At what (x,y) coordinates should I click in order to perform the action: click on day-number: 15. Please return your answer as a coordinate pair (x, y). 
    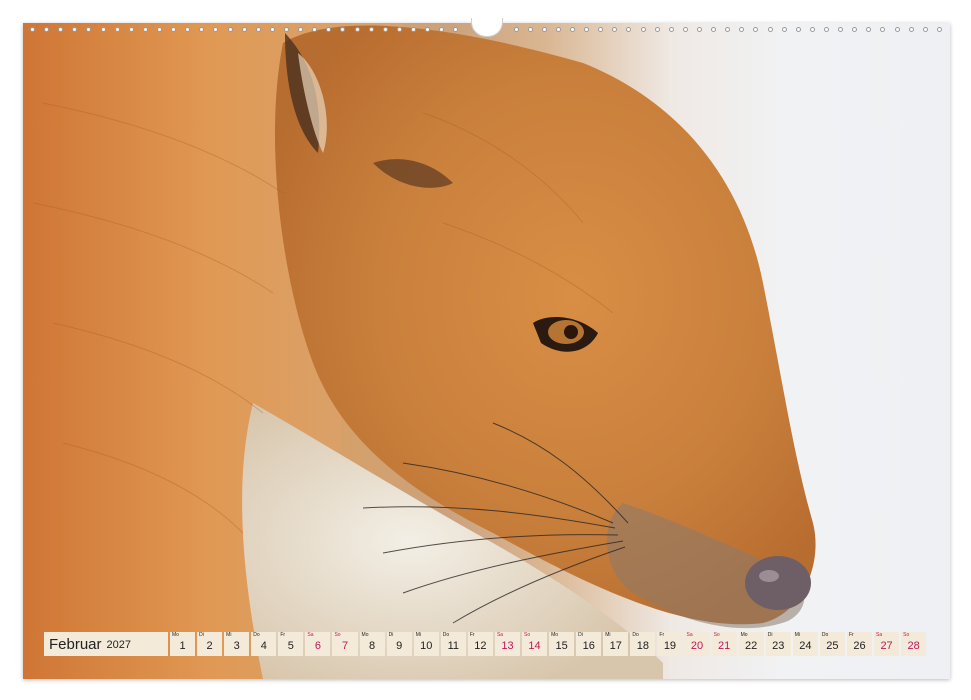
    Looking at the image, I should click on (561, 646).